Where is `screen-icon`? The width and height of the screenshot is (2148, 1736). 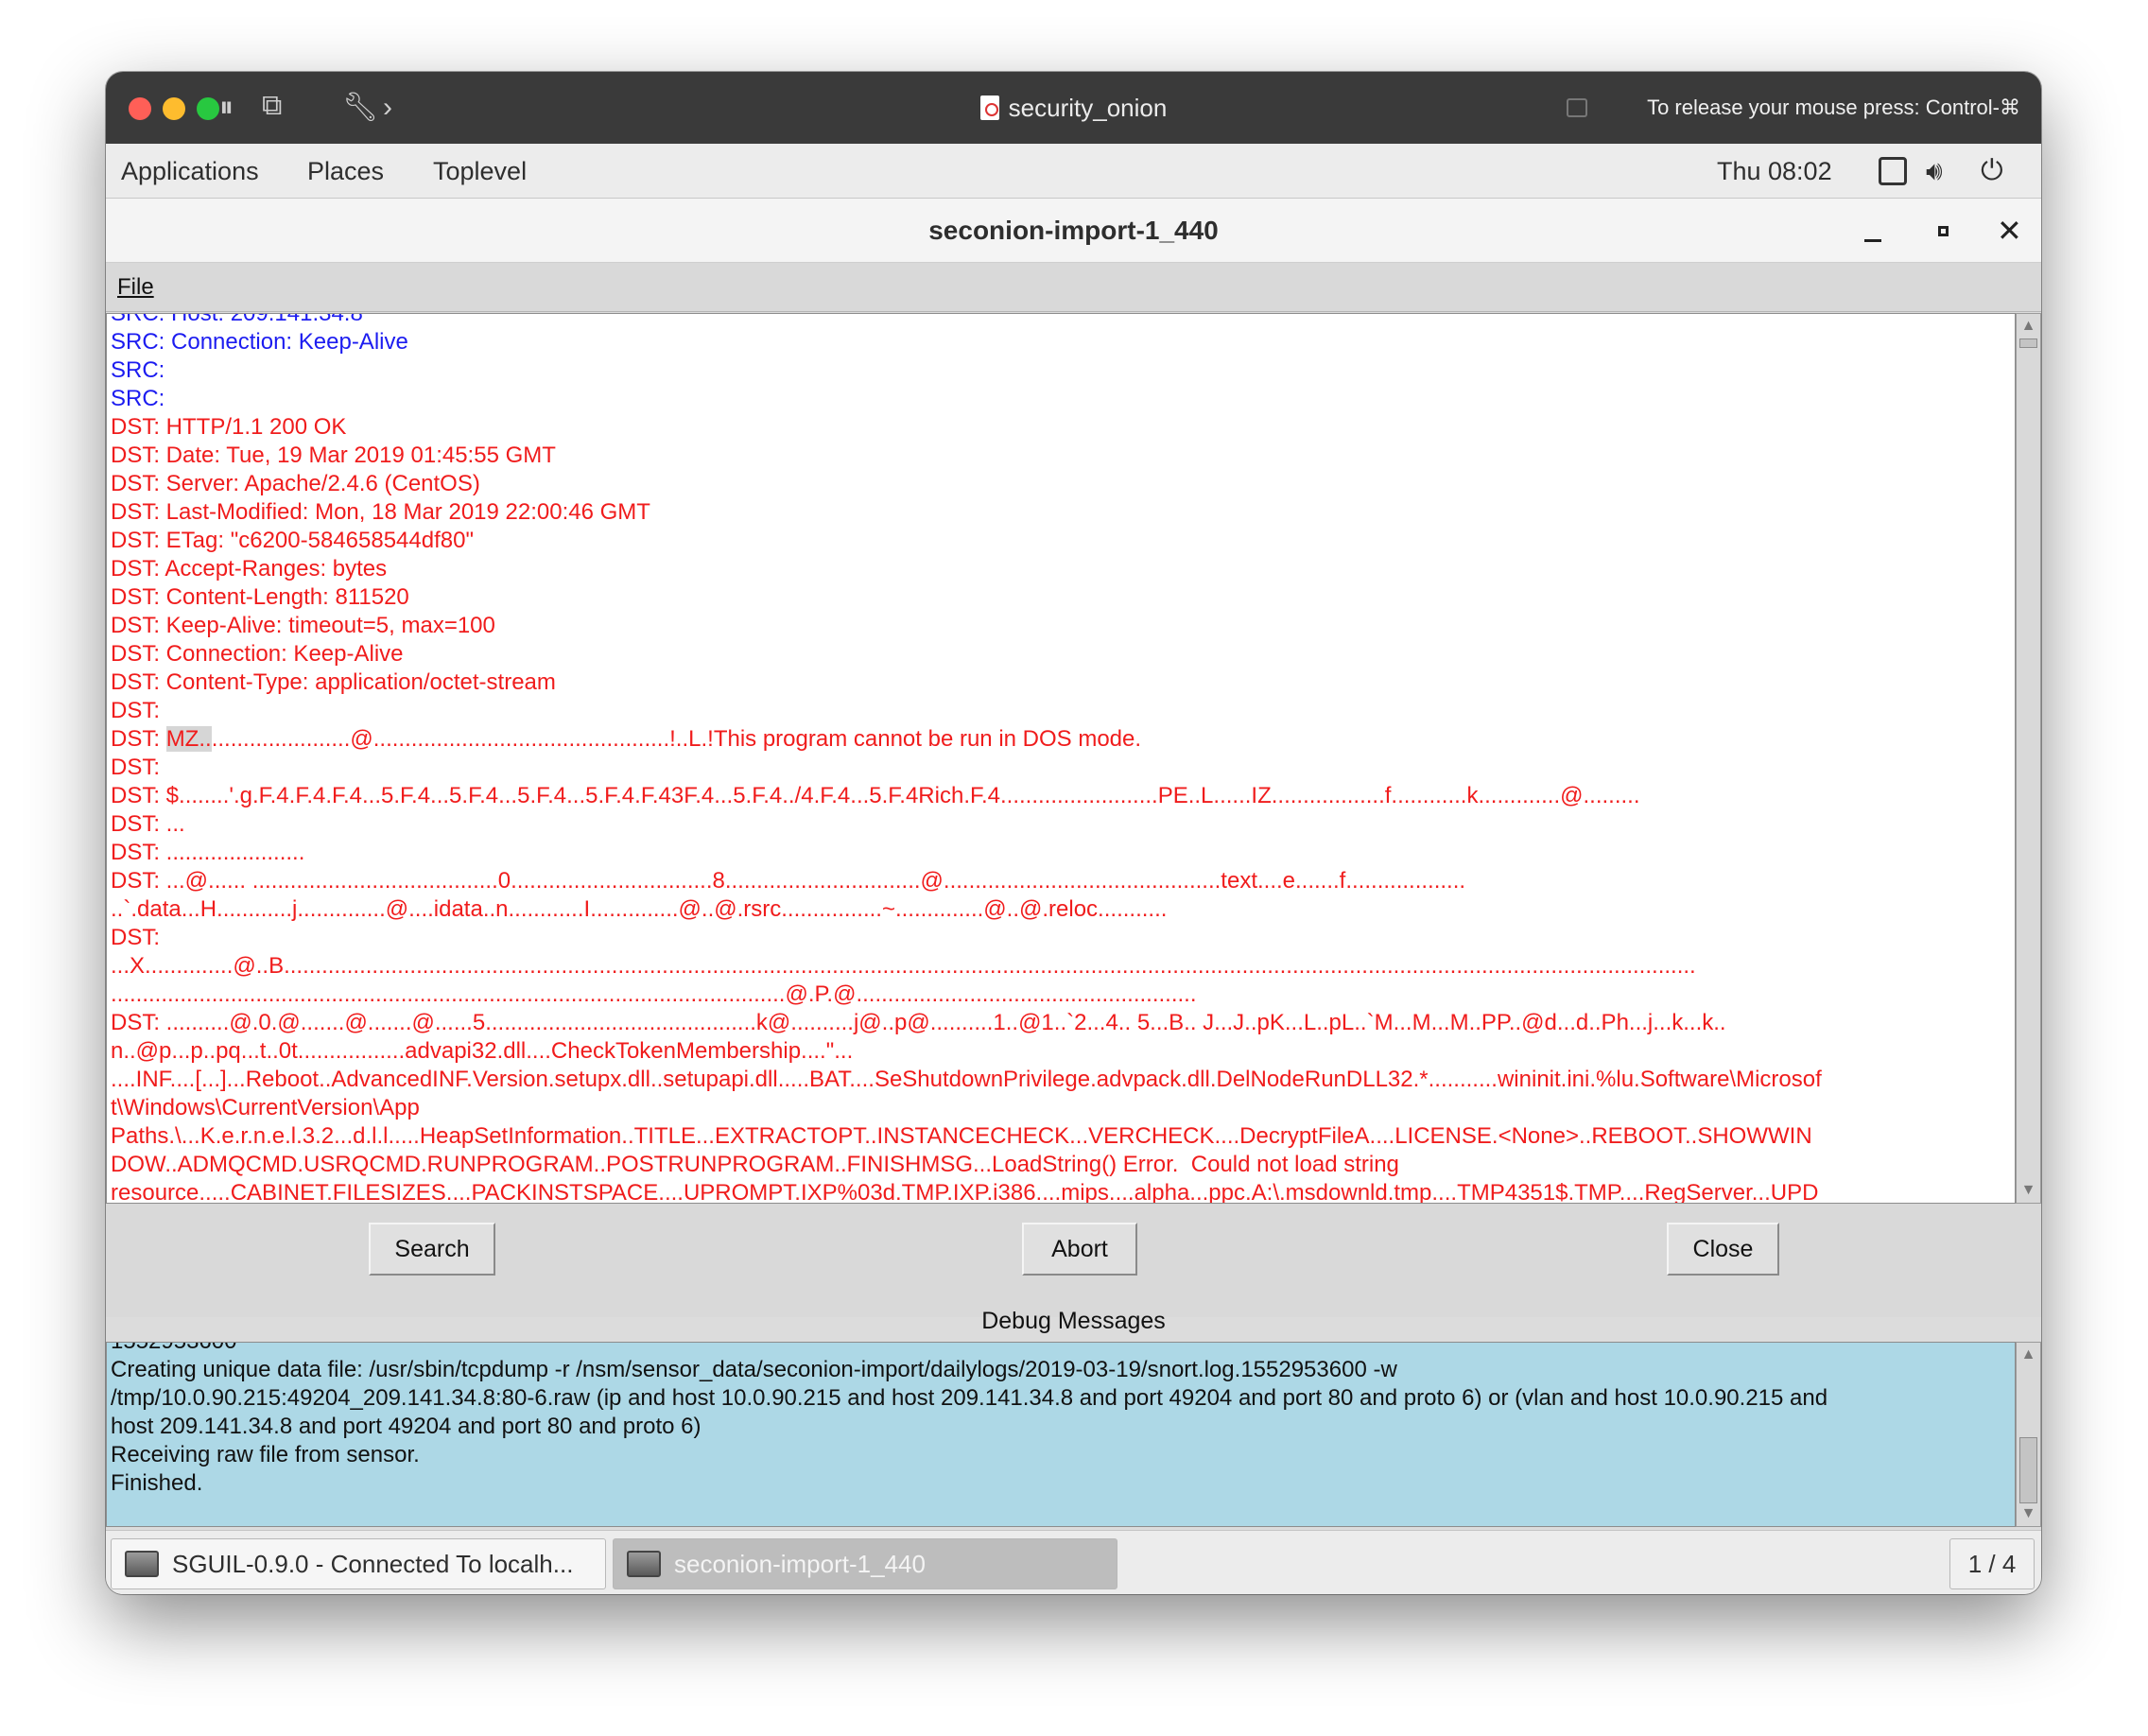
screen-icon is located at coordinates (1893, 171).